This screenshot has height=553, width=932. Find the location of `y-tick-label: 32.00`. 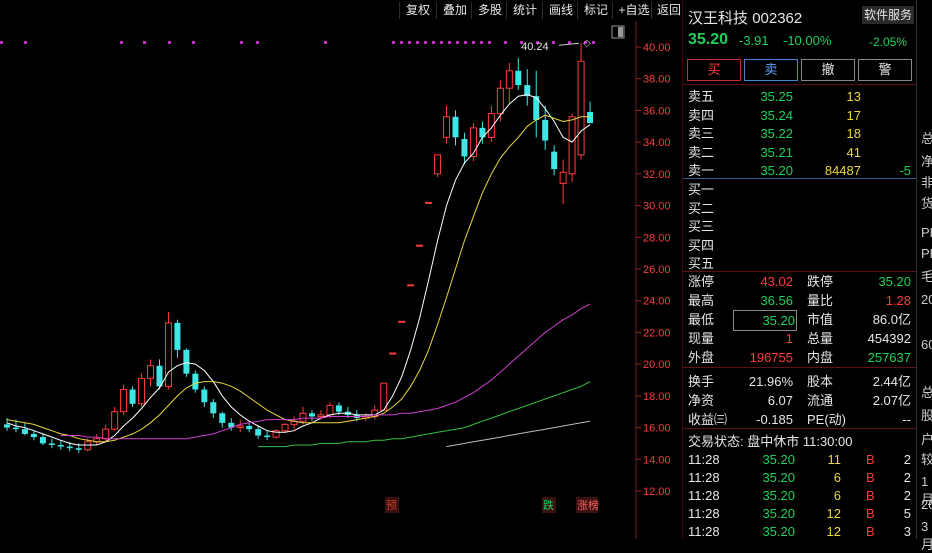

y-tick-label: 32.00 is located at coordinates (657, 175).